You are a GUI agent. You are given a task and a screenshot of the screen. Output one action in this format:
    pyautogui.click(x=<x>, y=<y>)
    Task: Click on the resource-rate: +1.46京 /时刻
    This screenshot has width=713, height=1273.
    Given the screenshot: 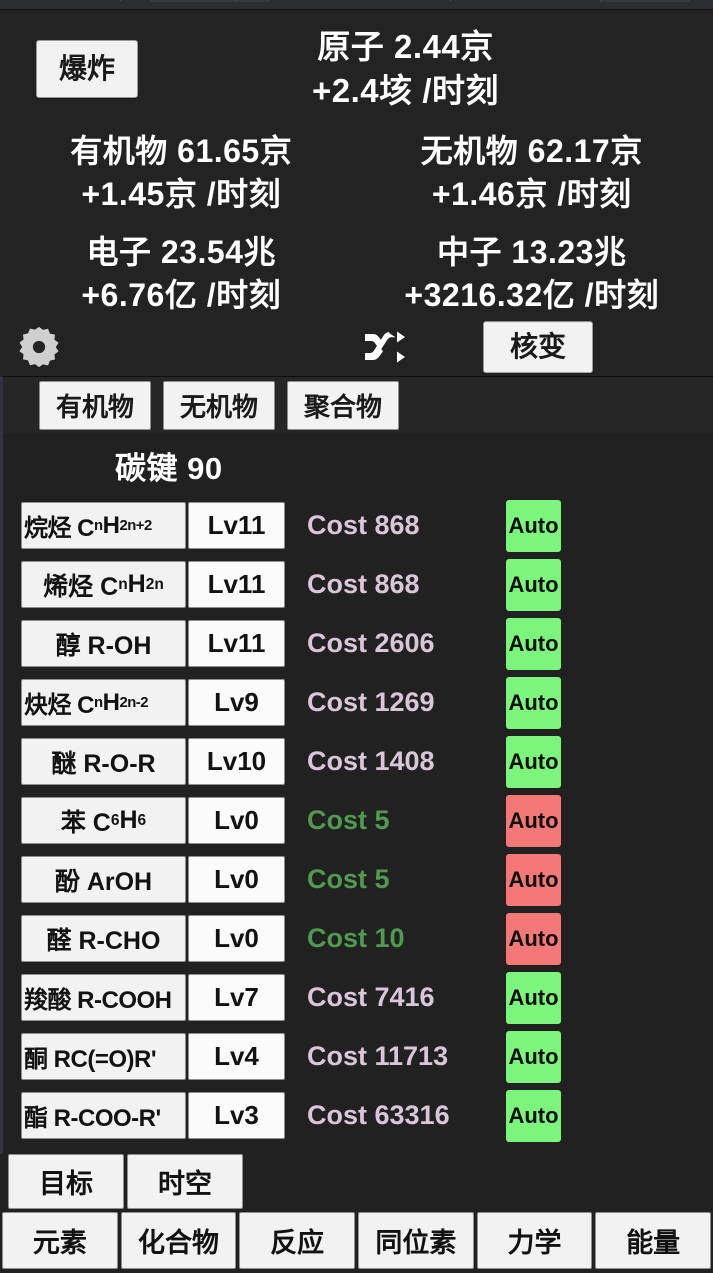 What is the action you would take?
    pyautogui.click(x=531, y=193)
    